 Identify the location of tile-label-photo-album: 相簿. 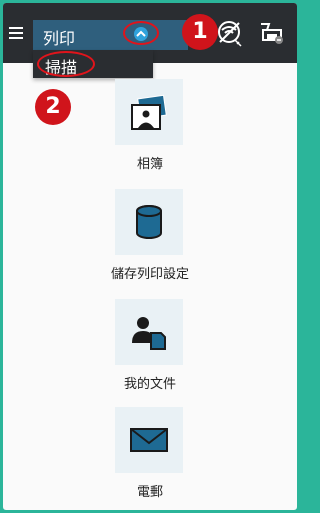
(149, 164).